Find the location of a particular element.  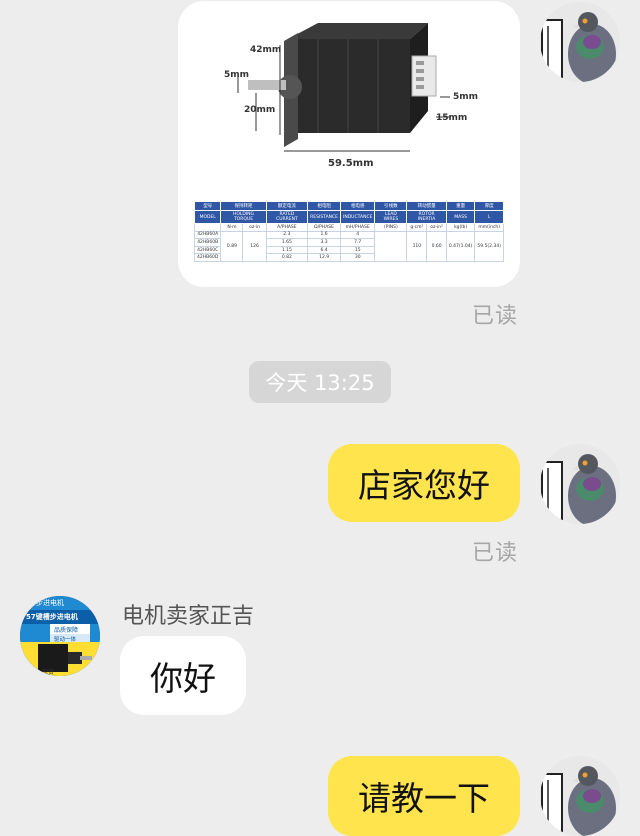

spec-unit: oz-in² is located at coordinates (436, 227).